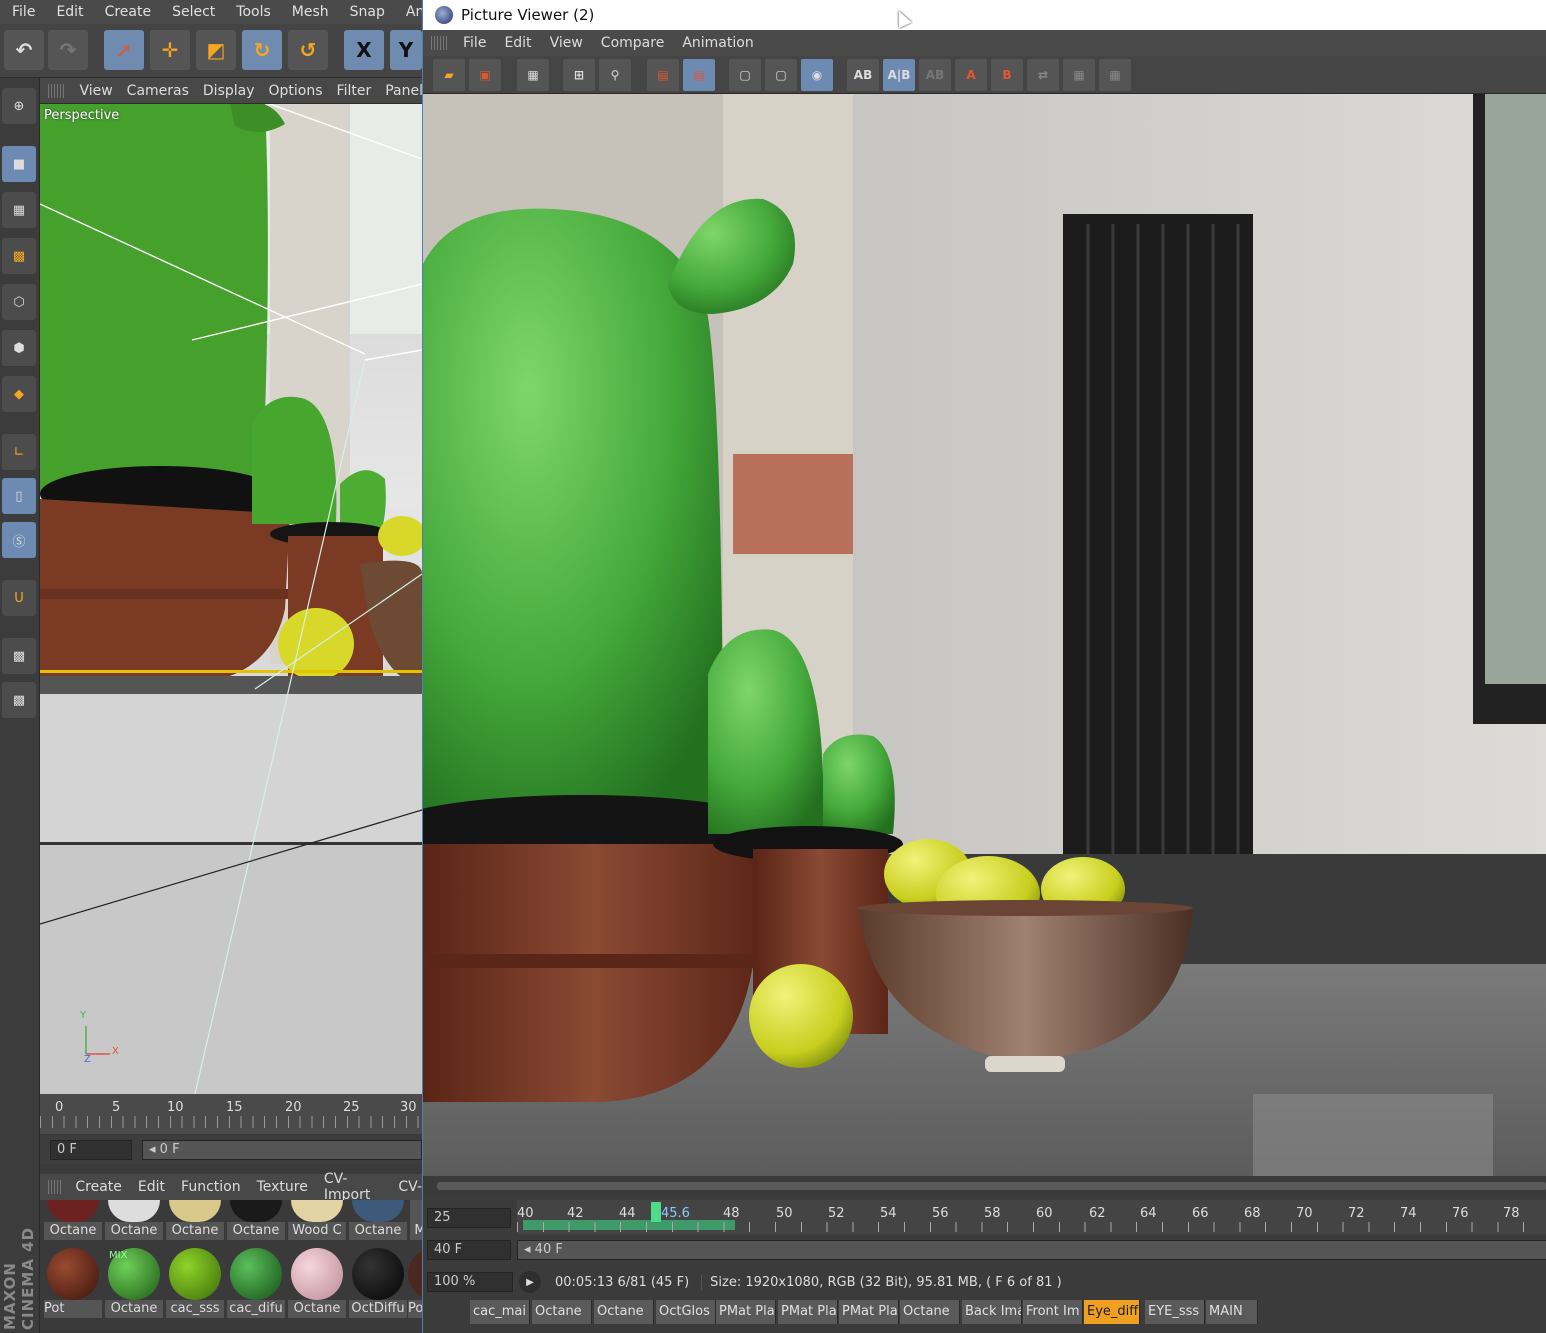 The height and width of the screenshot is (1333, 1546). Describe the element at coordinates (282, 1150) in the screenshot. I see `frame-range-slider: ◂ 0 F` at that location.